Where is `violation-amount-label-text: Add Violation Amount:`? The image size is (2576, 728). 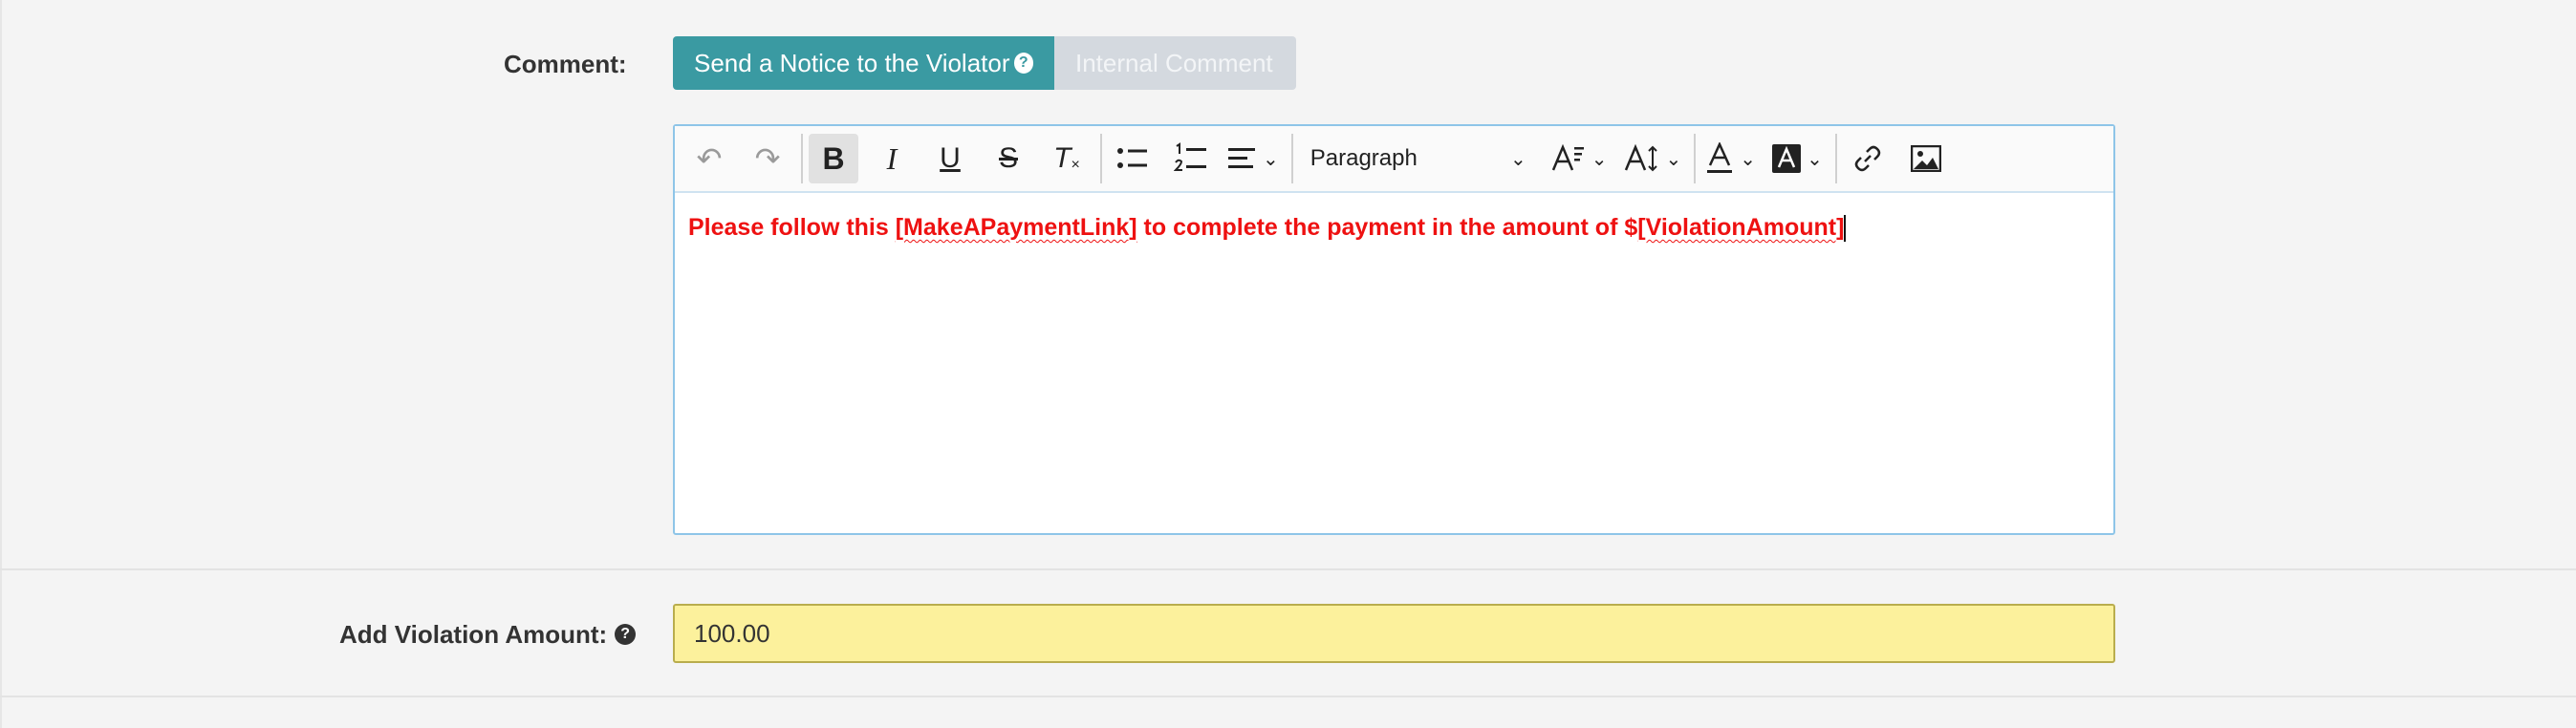 violation-amount-label-text: Add Violation Amount: is located at coordinates (474, 634).